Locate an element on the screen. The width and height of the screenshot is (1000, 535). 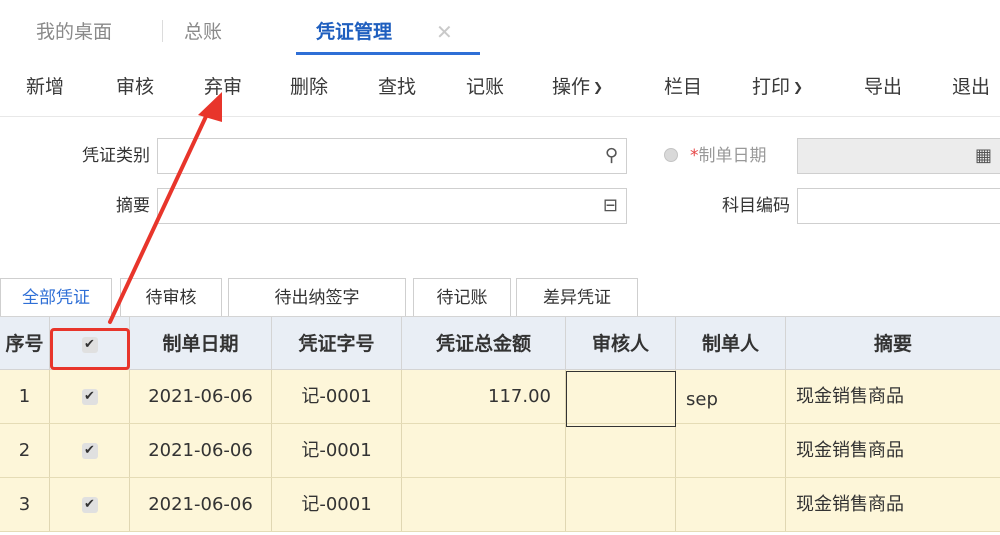
subtab-all-vouchers: 全部凭证 is located at coordinates (56, 297).